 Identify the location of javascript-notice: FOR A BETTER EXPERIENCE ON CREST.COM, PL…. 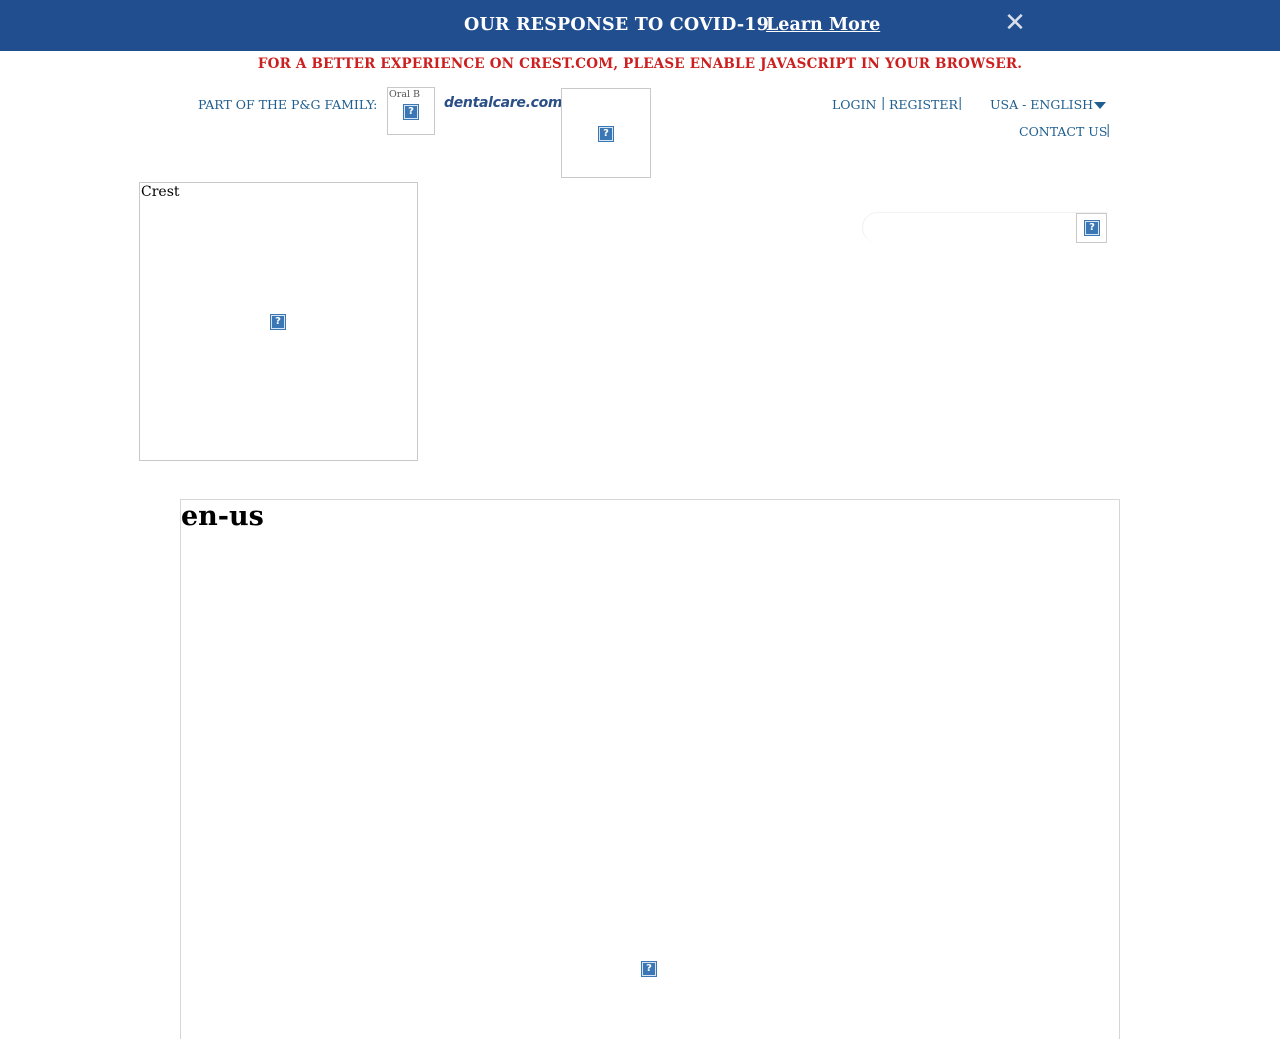
(640, 64).